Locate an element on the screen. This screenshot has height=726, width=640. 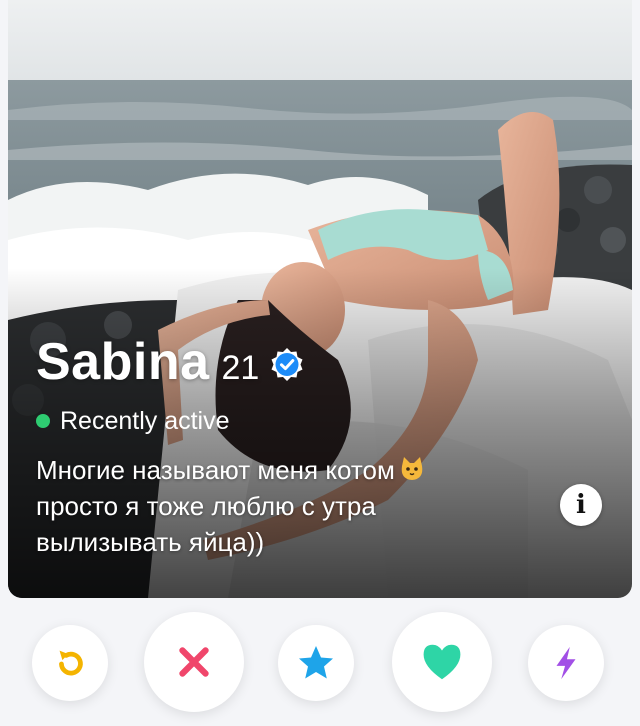
rewind-button is located at coordinates (70, 663).